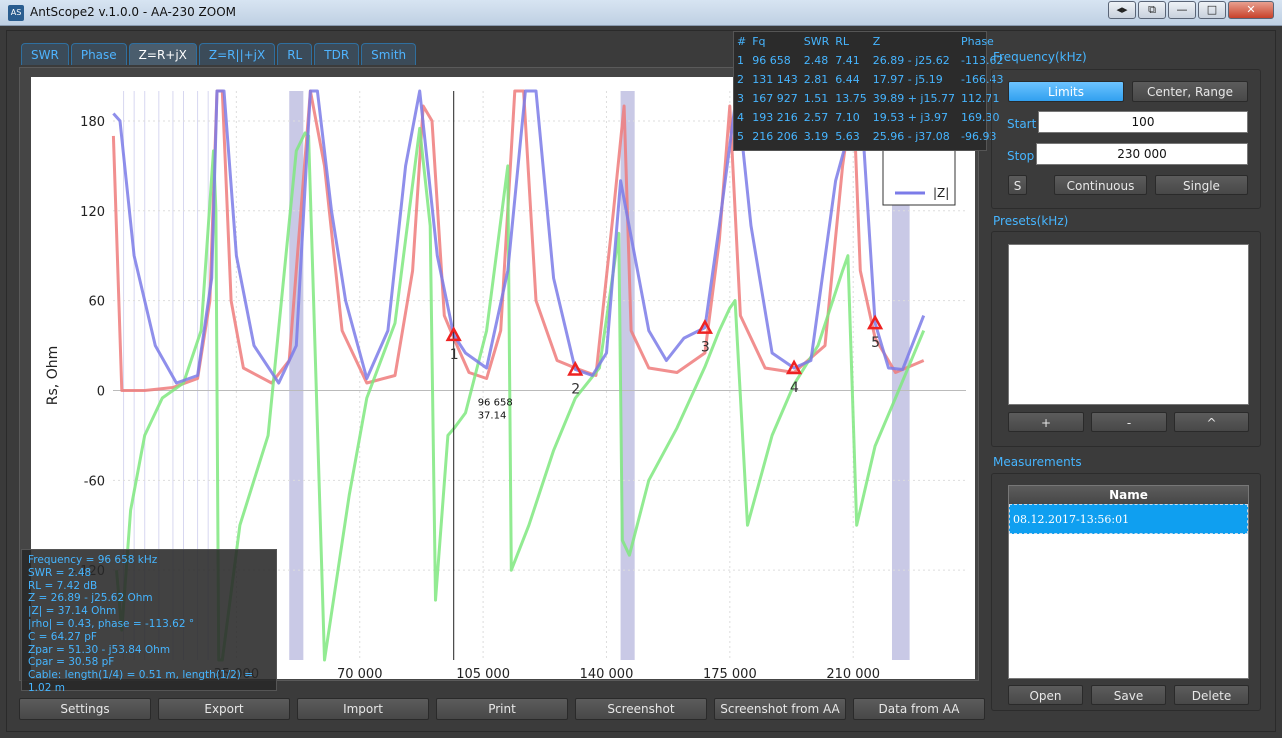  Describe the element at coordinates (1128, 582) in the screenshot. I see `measurements-list: Name 08.12.2017-13:56:01` at that location.